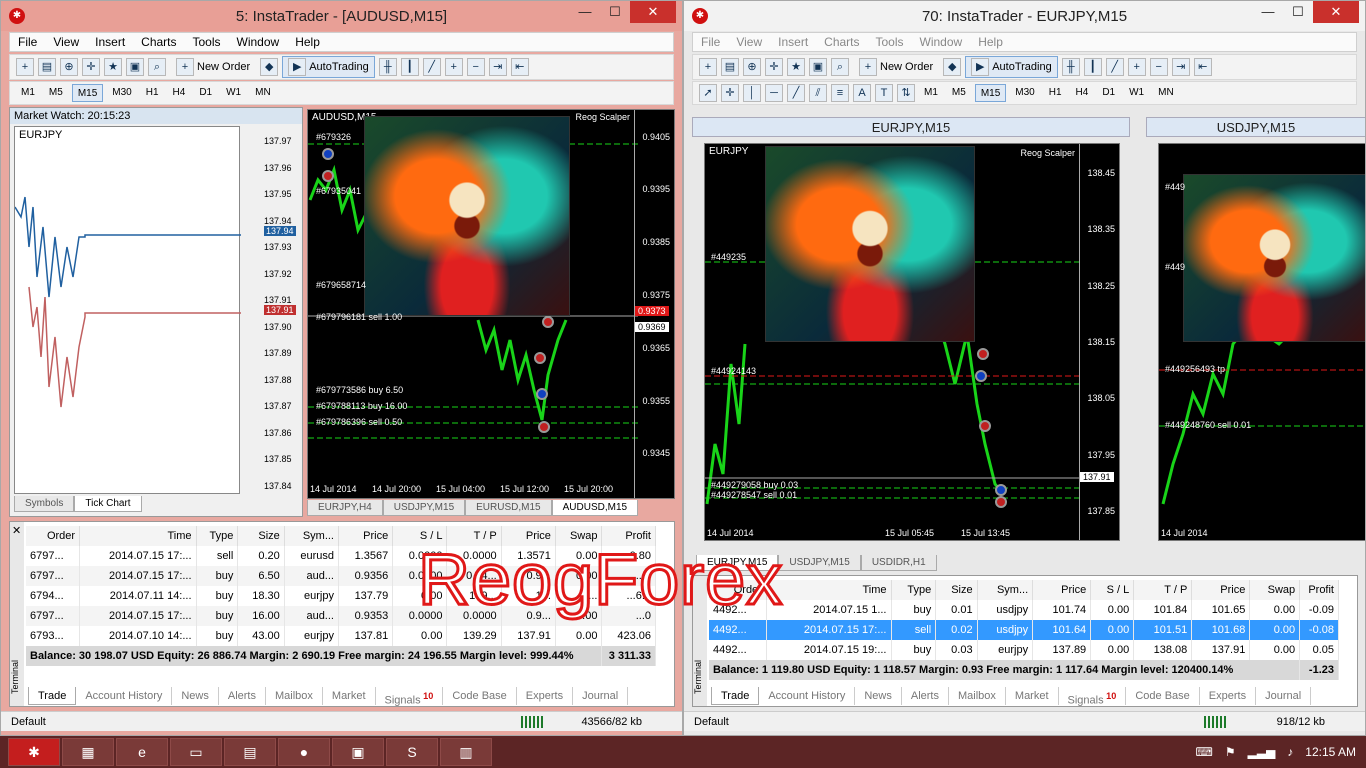  What do you see at coordinates (774, 93) in the screenshot?
I see `horizontal-line-icon: ─` at bounding box center [774, 93].